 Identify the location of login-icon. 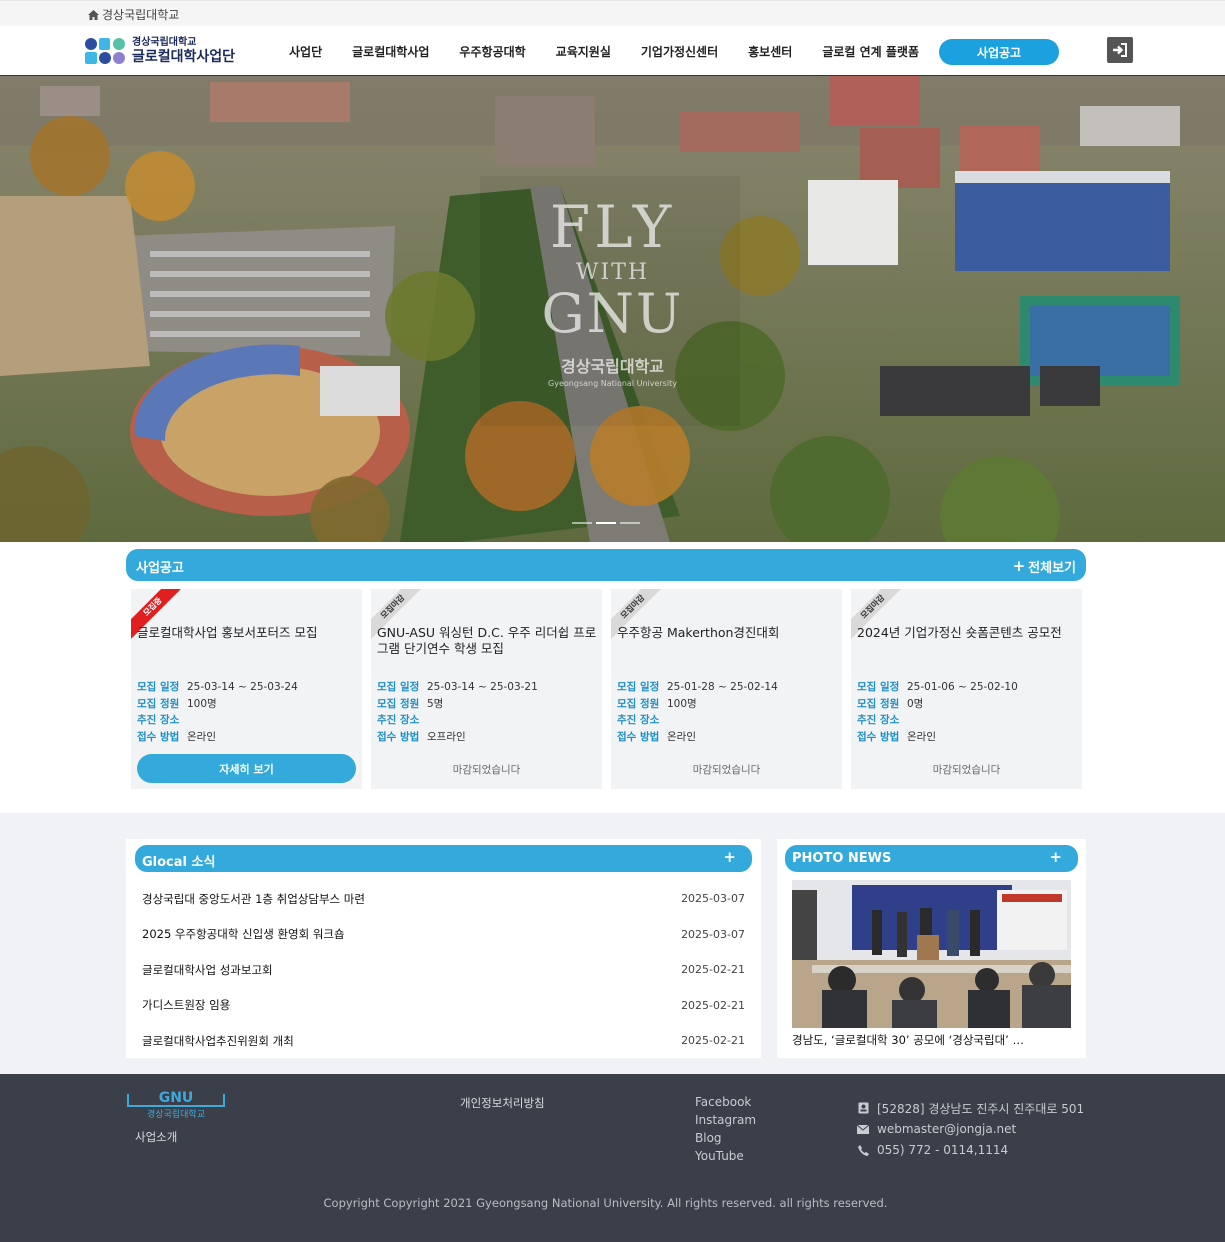
(1120, 50).